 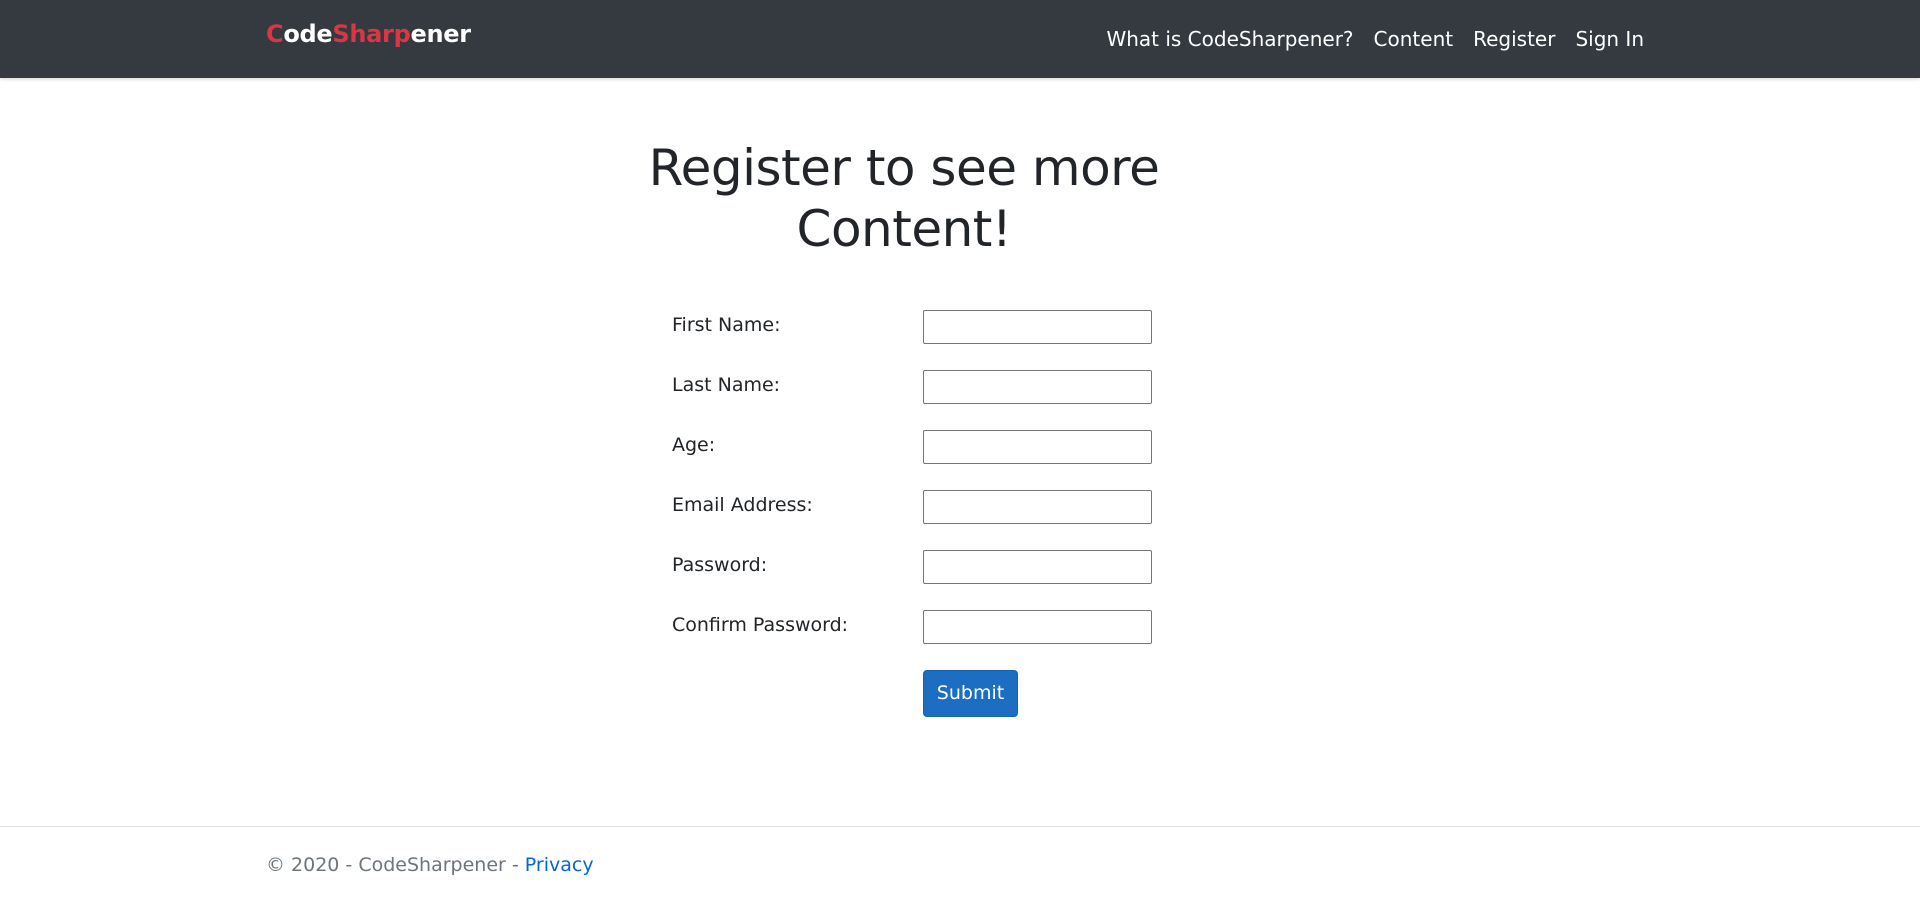 What do you see at coordinates (912, 509) in the screenshot?
I see `form-row-email: Email Address:` at bounding box center [912, 509].